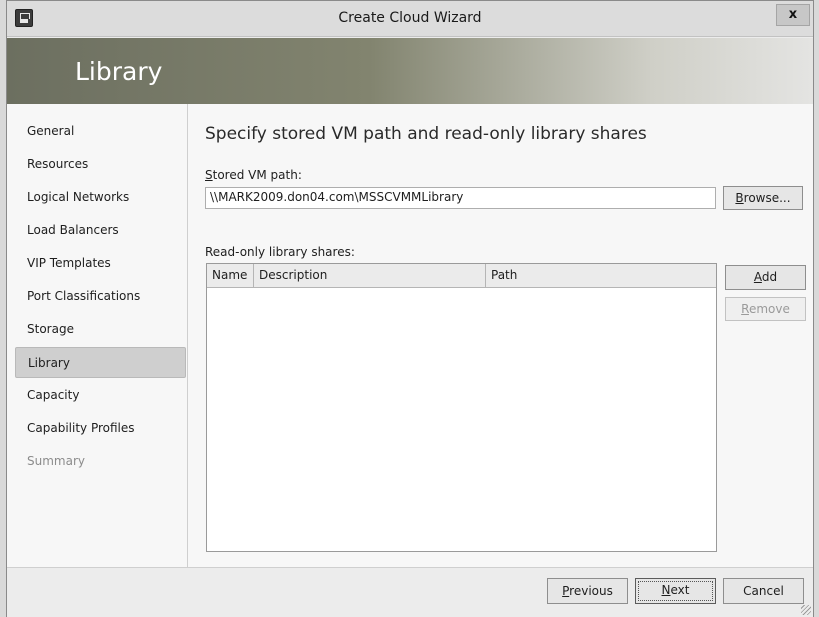 The height and width of the screenshot is (617, 819). Describe the element at coordinates (370, 276) in the screenshot. I see `column-header-description: Description` at that location.